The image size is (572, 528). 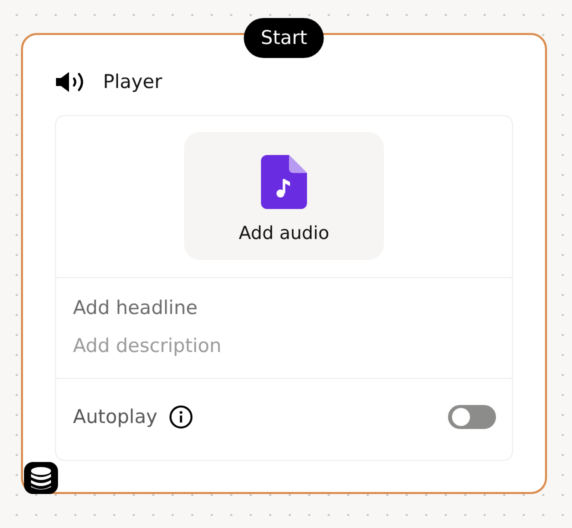 I want to click on autoplay-label: Autoplay, so click(x=115, y=417).